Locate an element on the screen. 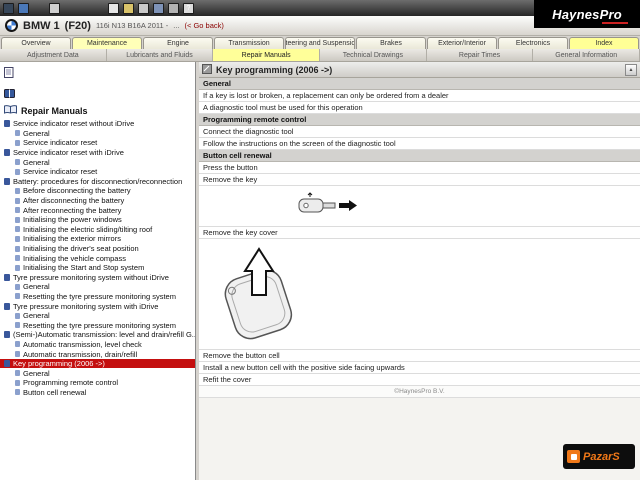 The height and width of the screenshot is (480, 640). scrollbar-up-button: ▲ is located at coordinates (631, 69).